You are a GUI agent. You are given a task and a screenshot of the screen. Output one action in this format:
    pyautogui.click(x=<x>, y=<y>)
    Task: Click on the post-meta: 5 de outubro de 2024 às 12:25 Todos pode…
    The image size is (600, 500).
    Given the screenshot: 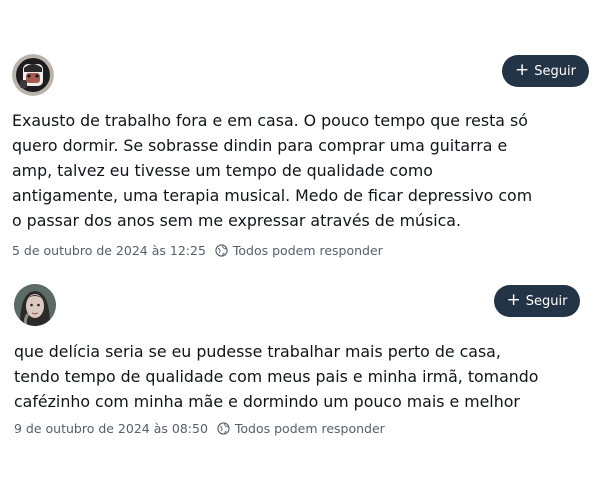 What is the action you would take?
    pyautogui.click(x=197, y=250)
    